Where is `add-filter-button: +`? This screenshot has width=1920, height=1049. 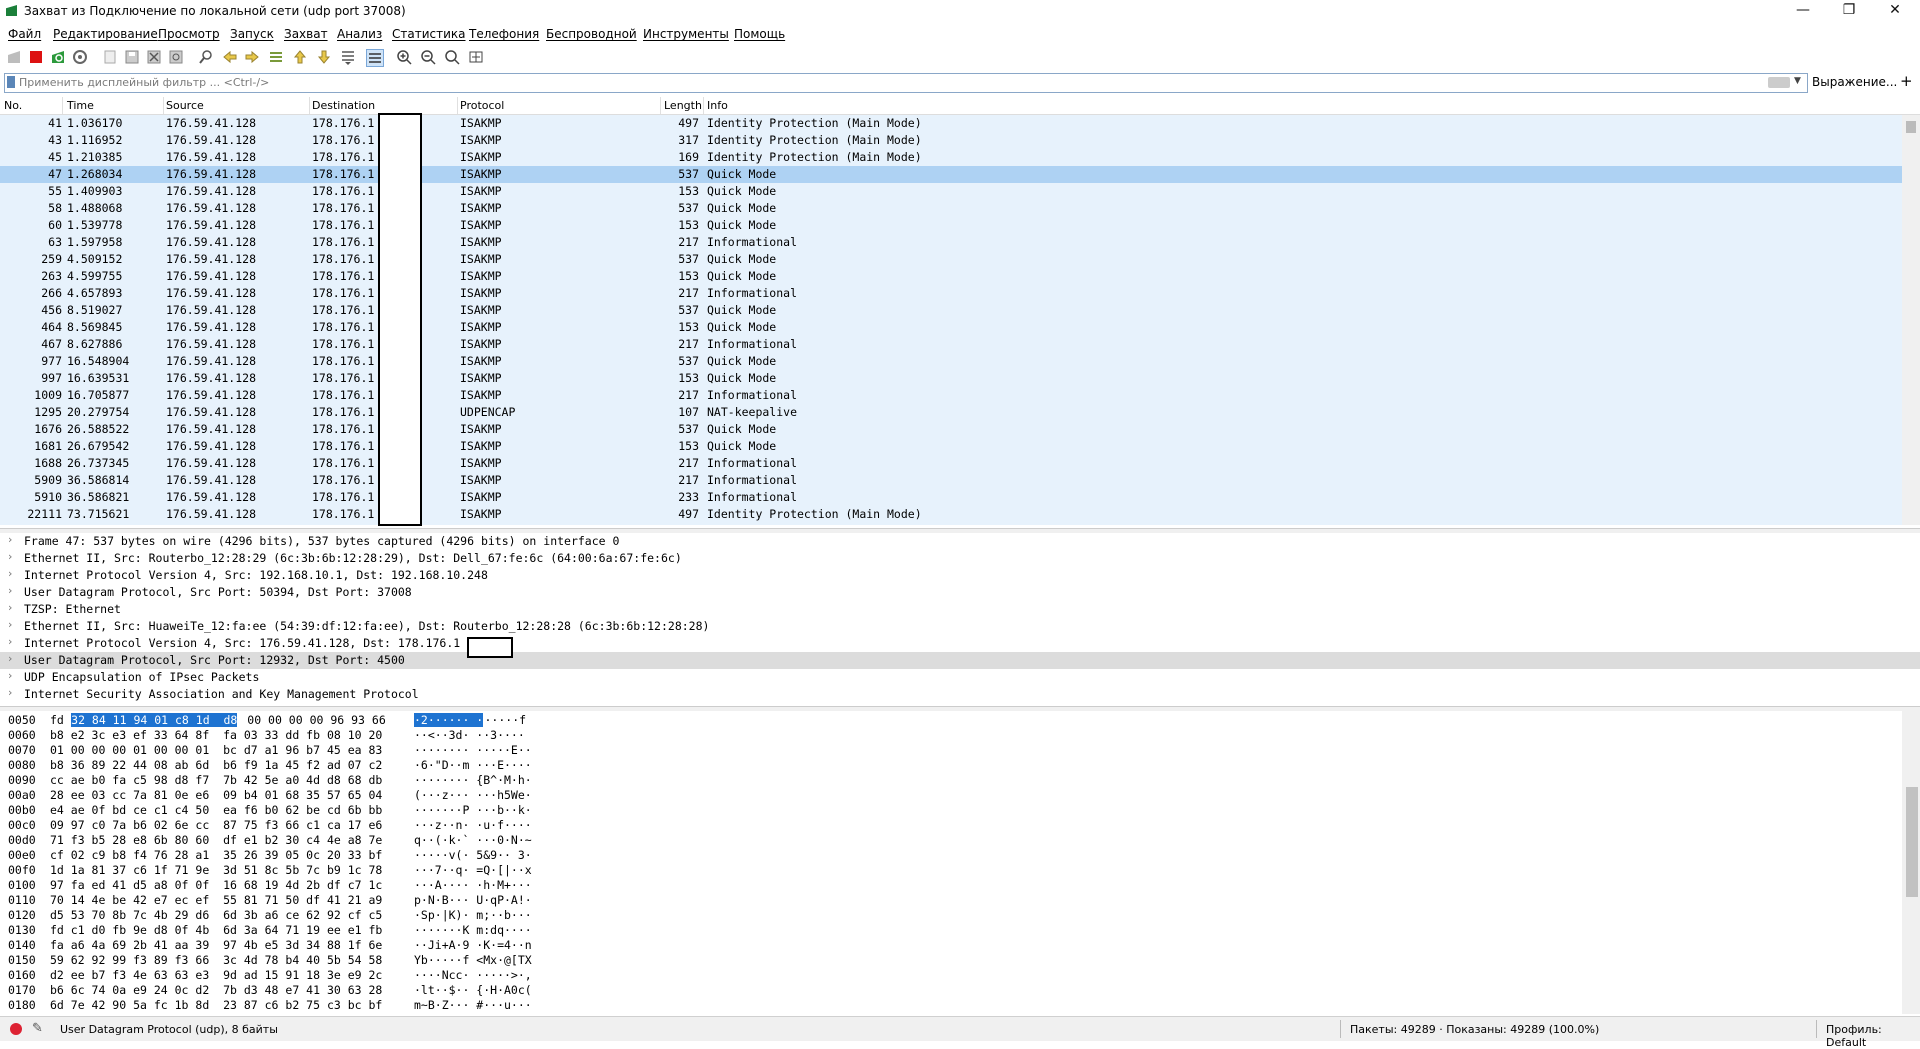
add-filter-button: + is located at coordinates (1906, 81).